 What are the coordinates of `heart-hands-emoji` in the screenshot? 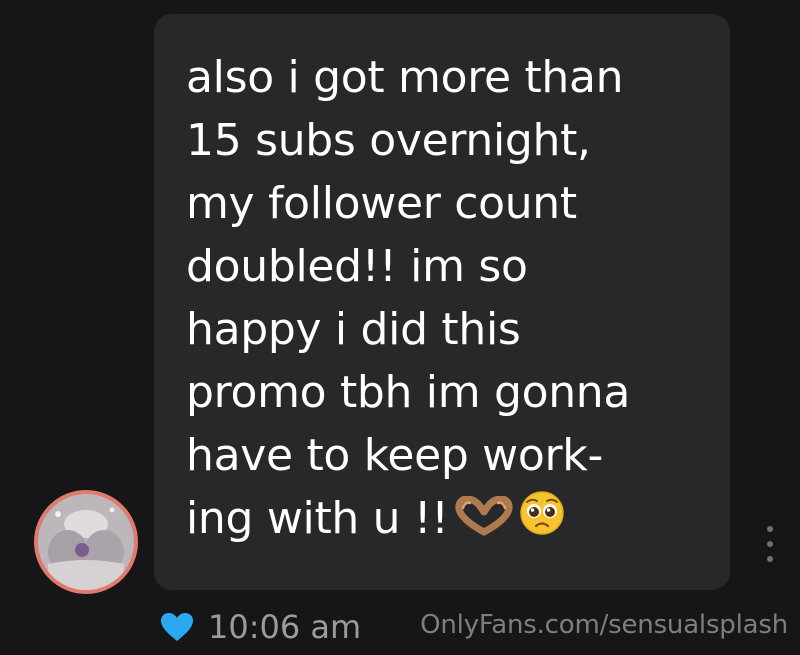 It's located at (484, 521).